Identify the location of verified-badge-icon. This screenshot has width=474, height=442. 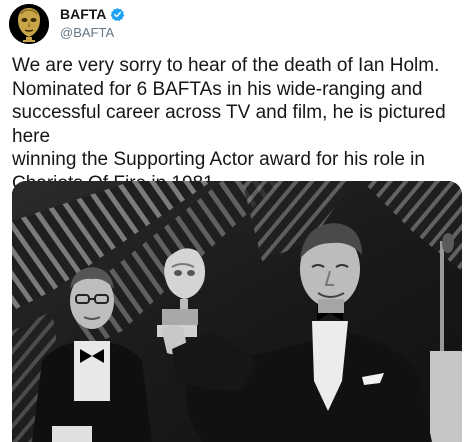
(117, 14).